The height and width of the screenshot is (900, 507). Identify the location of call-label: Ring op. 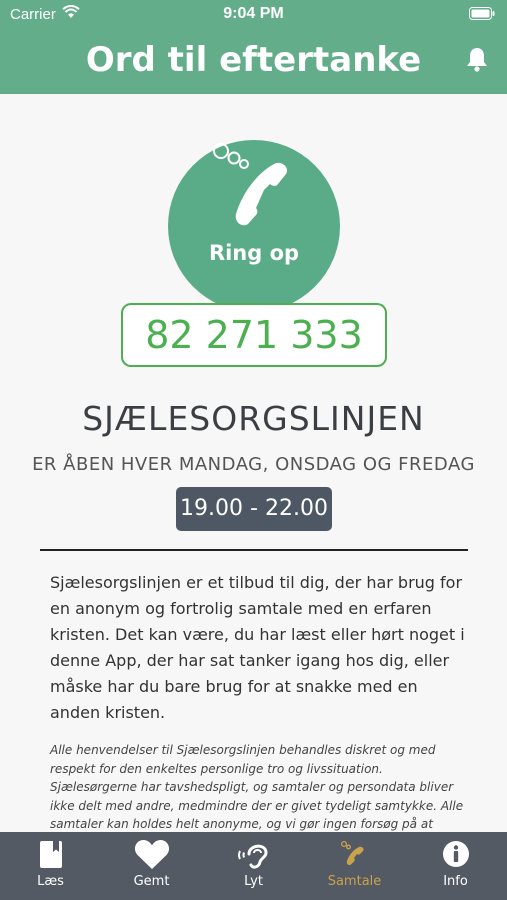
(254, 253).